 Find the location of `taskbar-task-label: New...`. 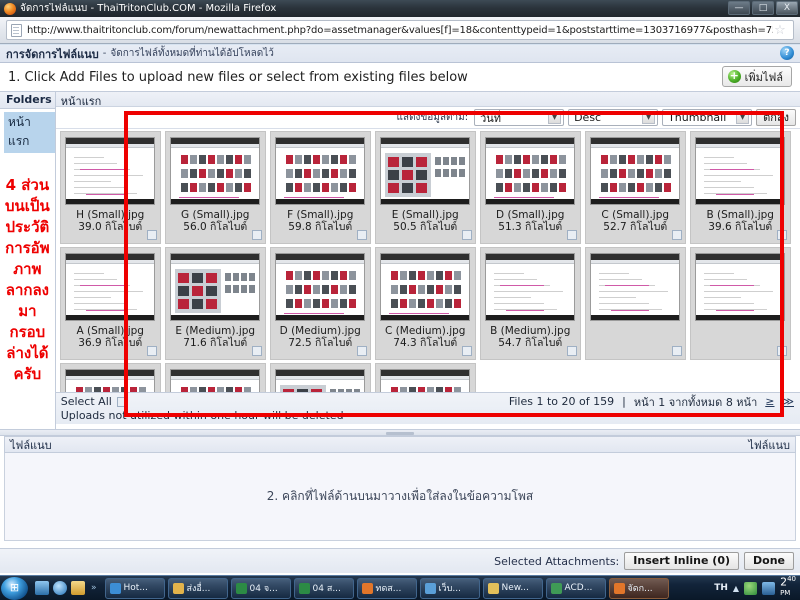

taskbar-task-label: New... is located at coordinates (515, 588).